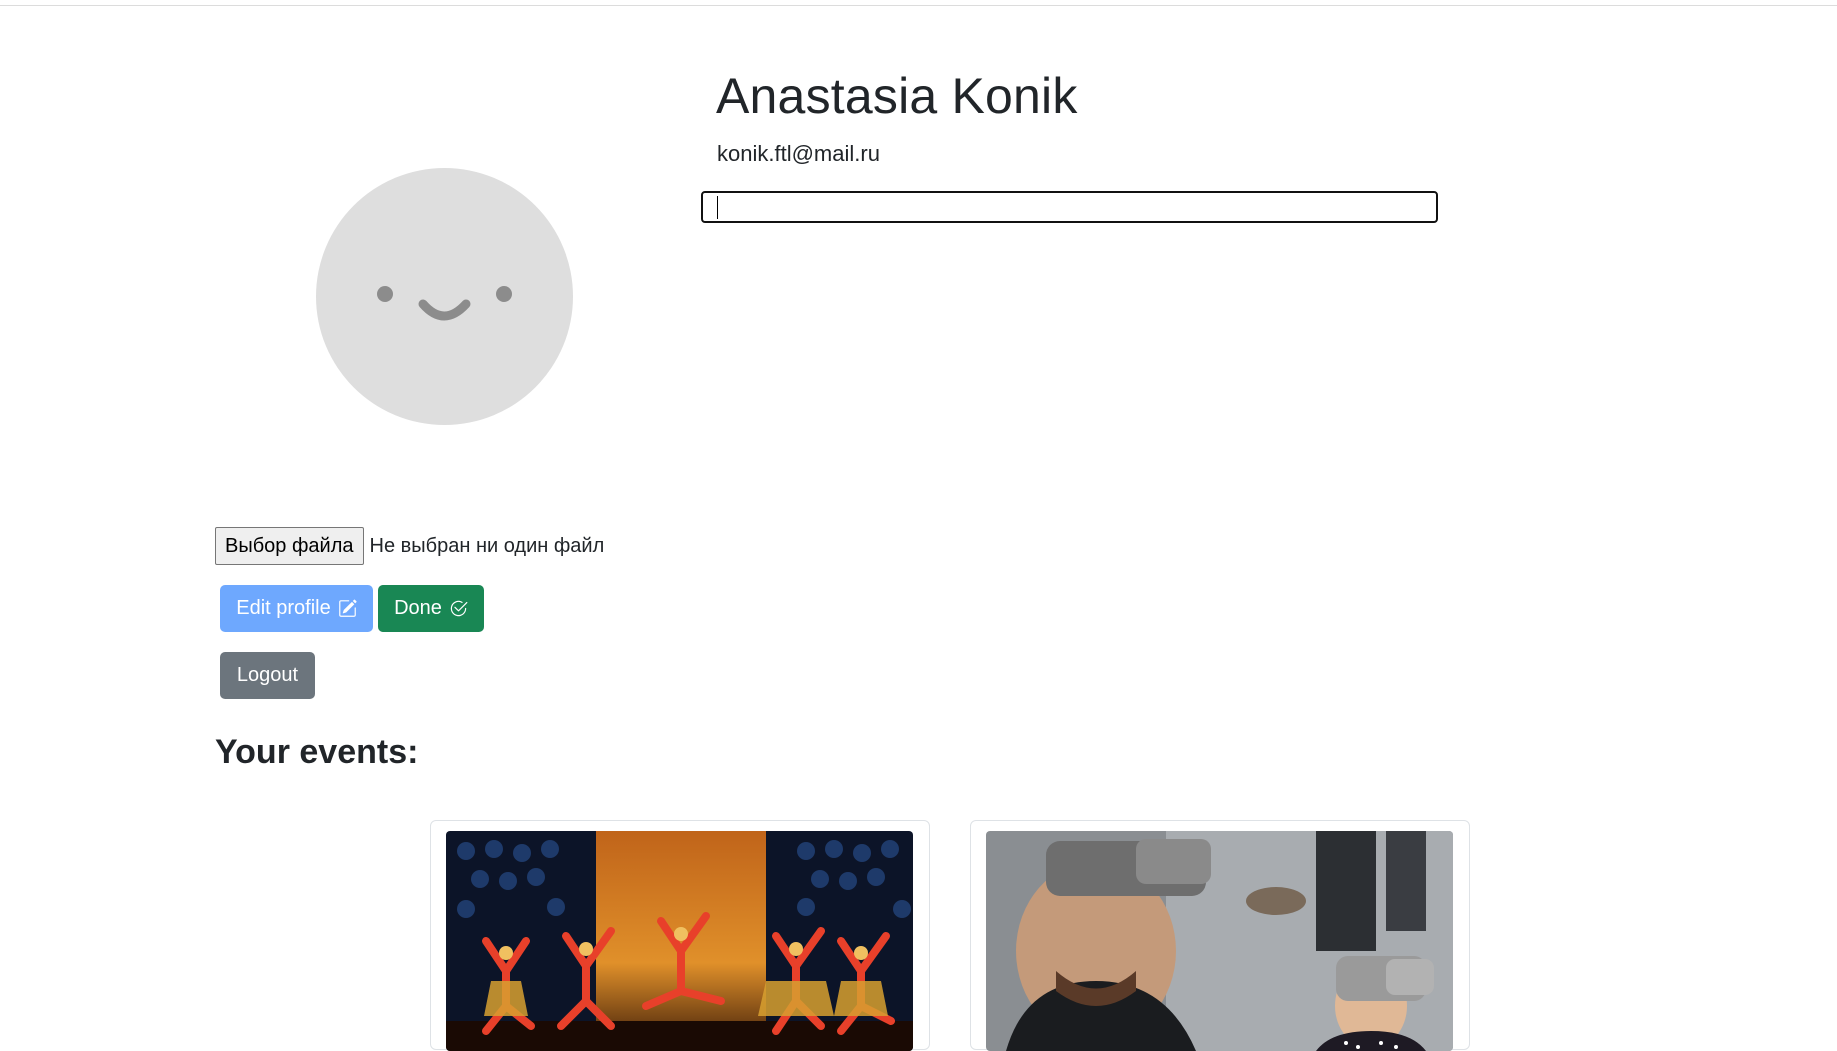  Describe the element at coordinates (317, 752) in the screenshot. I see `events-heading: Your events:` at that location.